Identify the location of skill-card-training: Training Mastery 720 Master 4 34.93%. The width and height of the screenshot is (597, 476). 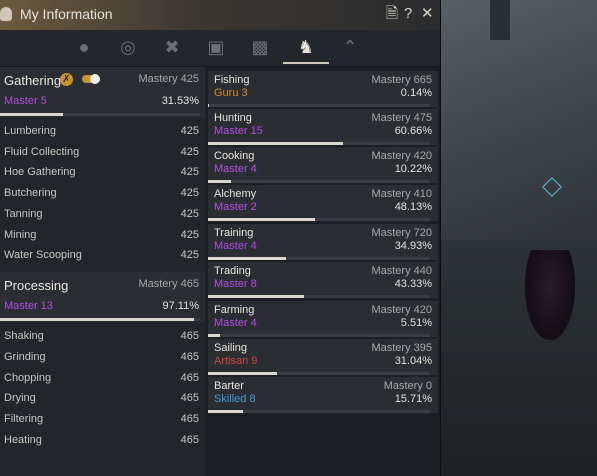
(323, 242).